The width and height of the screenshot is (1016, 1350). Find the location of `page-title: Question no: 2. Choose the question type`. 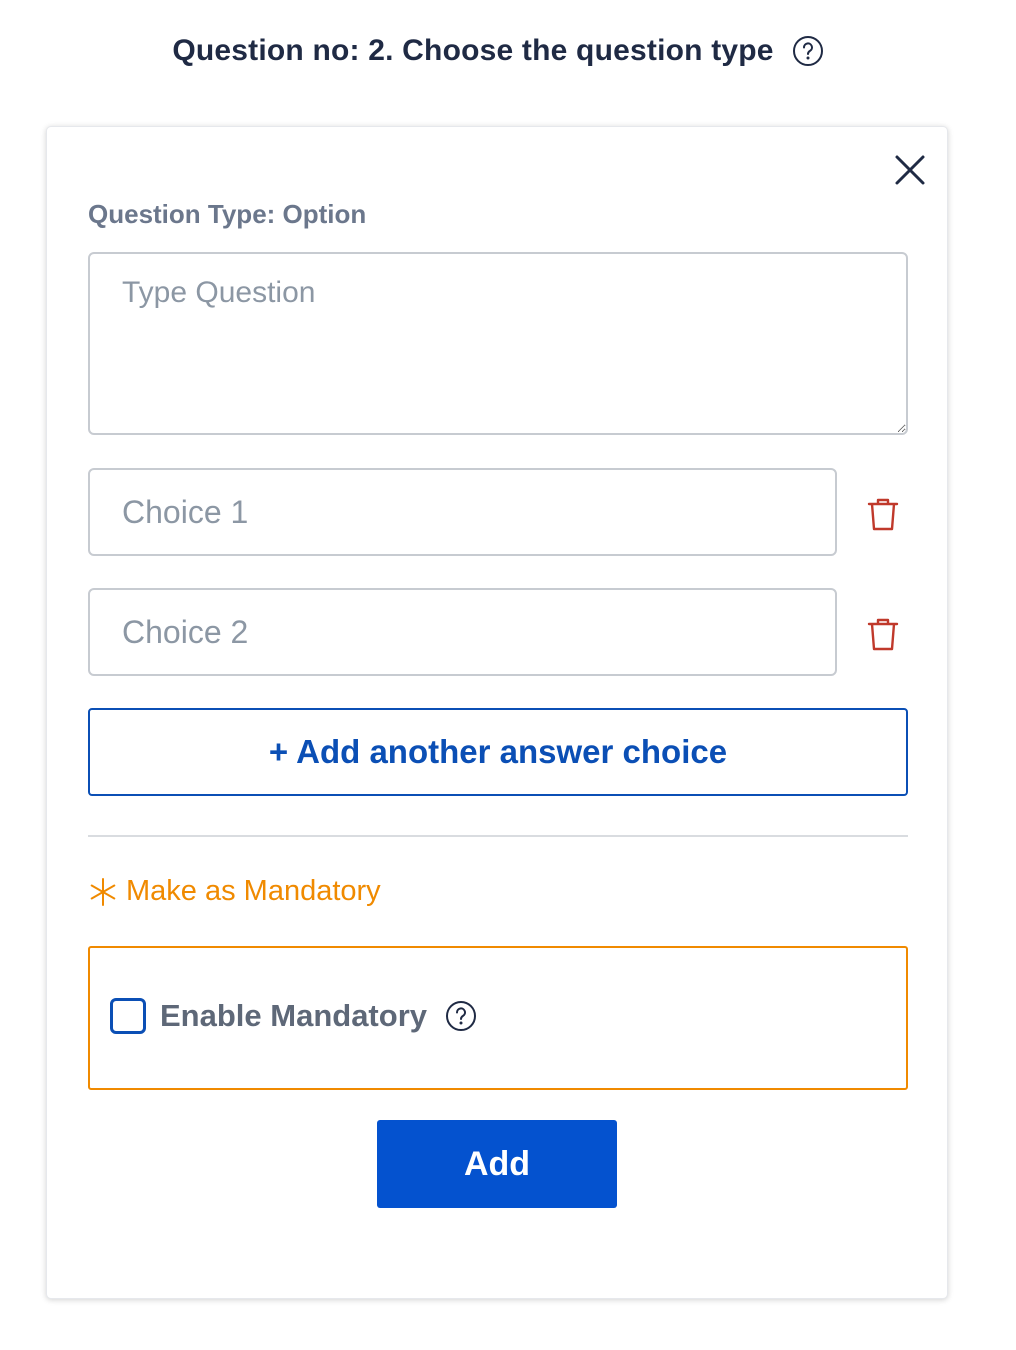

page-title: Question no: 2. Choose the question type is located at coordinates (473, 50).